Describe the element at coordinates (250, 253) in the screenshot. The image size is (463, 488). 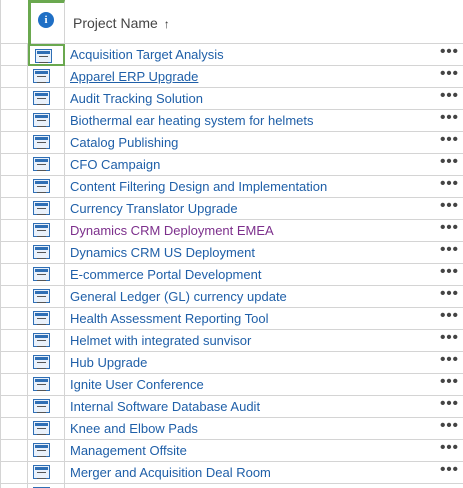
I see `project-name-link: Dynamics CRM US Deployment` at that location.